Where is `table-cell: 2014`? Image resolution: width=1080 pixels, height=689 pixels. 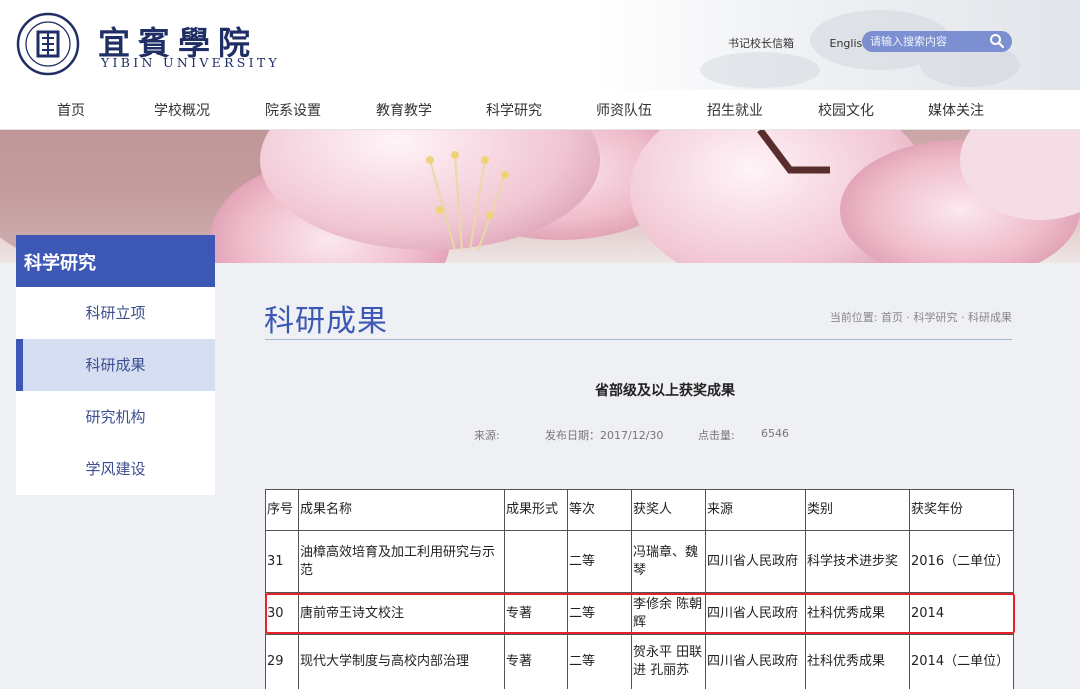
table-cell: 2014 is located at coordinates (961, 613).